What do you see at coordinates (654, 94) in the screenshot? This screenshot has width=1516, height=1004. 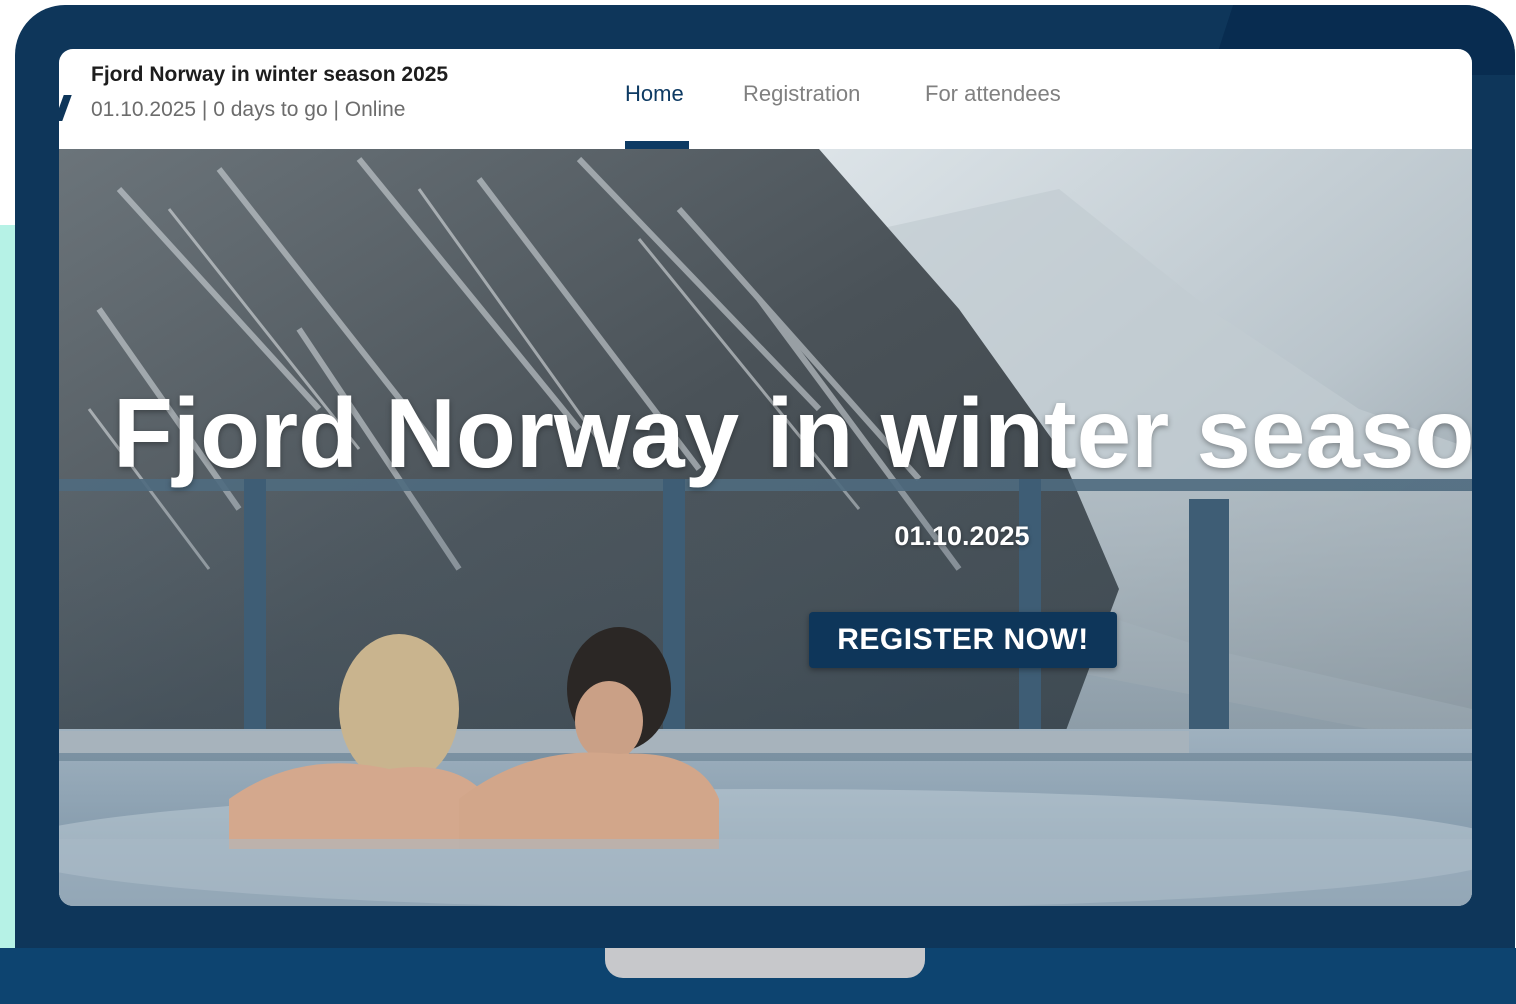 I see `tab-home: Home` at bounding box center [654, 94].